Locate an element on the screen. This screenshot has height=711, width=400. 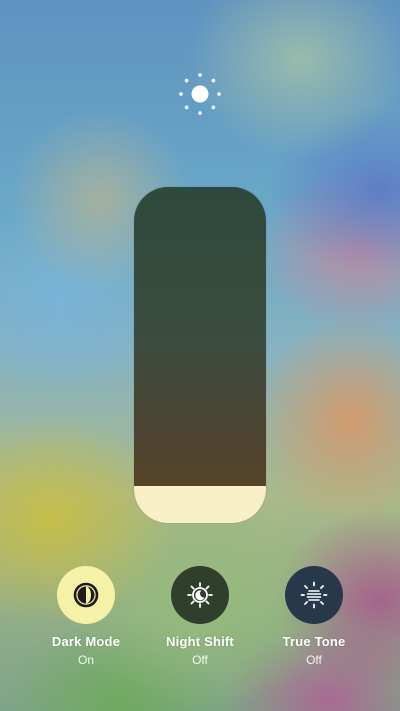
night-shift-toggle: Night Shift Off is located at coordinates (200, 616).